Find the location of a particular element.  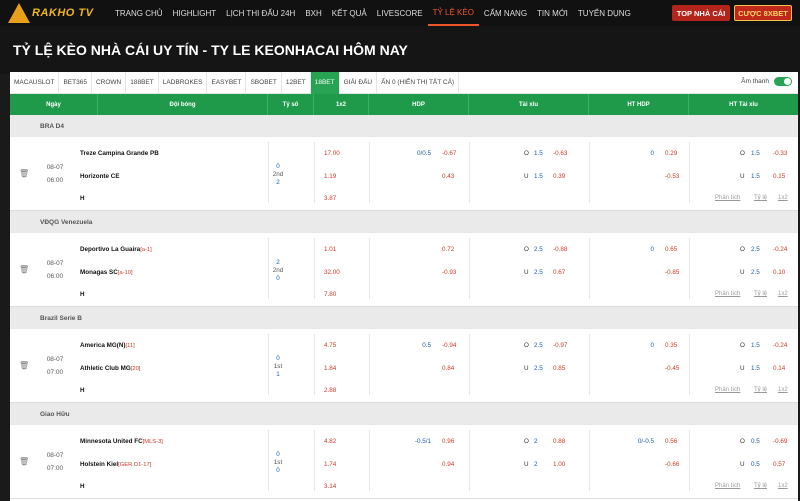

bookmaker-tab-9: GIẢI ĐẤU is located at coordinates (359, 83).